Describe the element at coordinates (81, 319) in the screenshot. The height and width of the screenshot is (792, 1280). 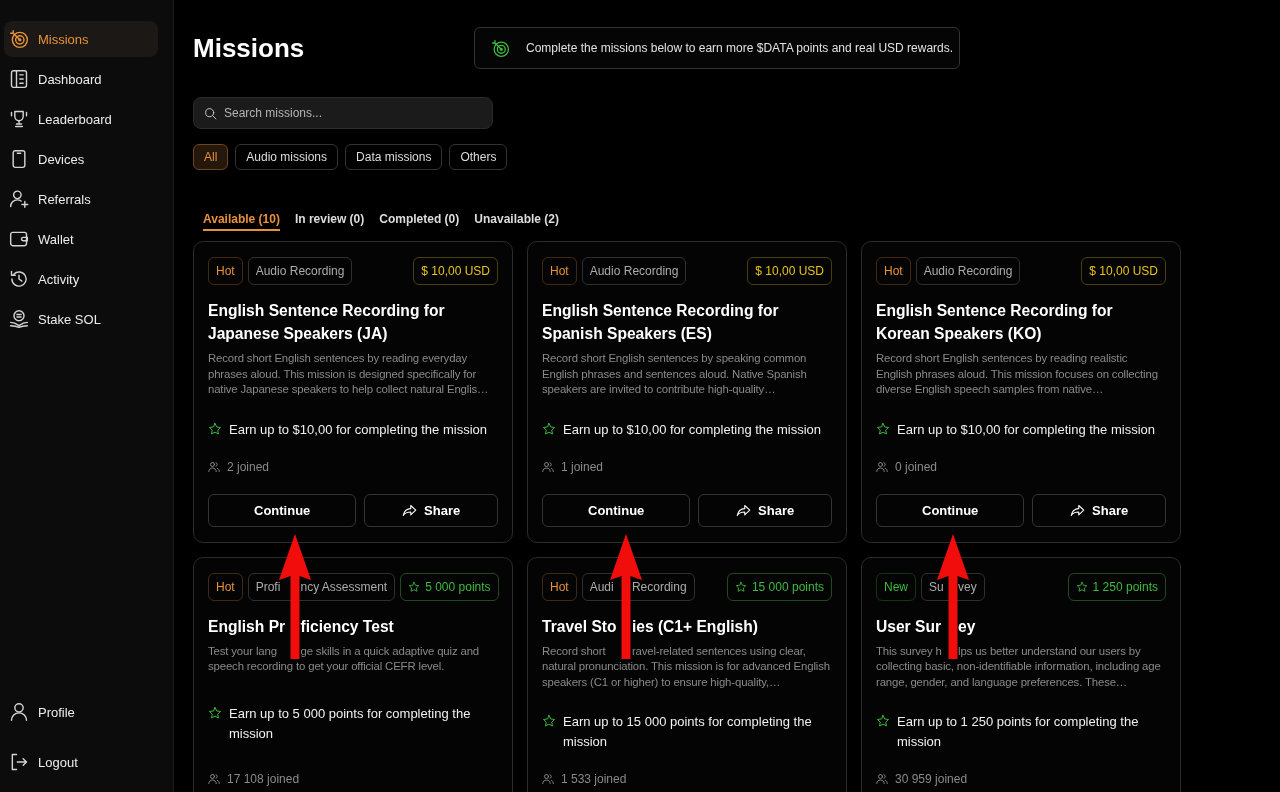
I see `nav-item: Stake SOL` at that location.